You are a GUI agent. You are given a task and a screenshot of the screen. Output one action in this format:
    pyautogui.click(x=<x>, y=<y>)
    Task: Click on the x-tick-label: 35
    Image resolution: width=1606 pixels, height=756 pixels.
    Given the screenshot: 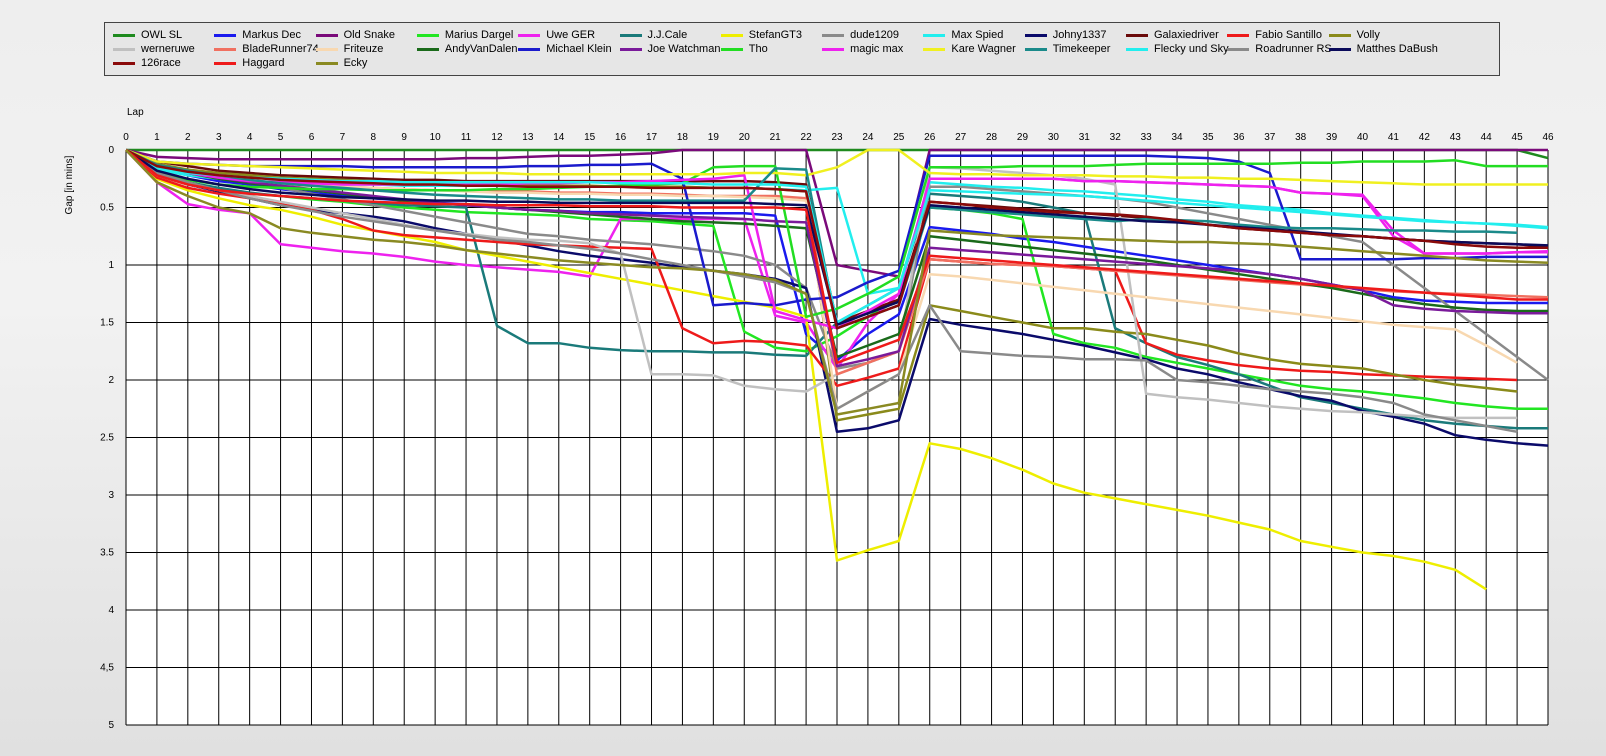 What is the action you would take?
    pyautogui.click(x=1208, y=137)
    